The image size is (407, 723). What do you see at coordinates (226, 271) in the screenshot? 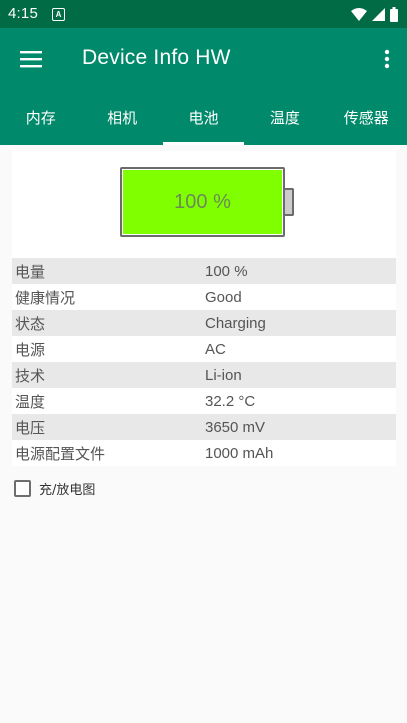
I see `info-value: 100 %` at bounding box center [226, 271].